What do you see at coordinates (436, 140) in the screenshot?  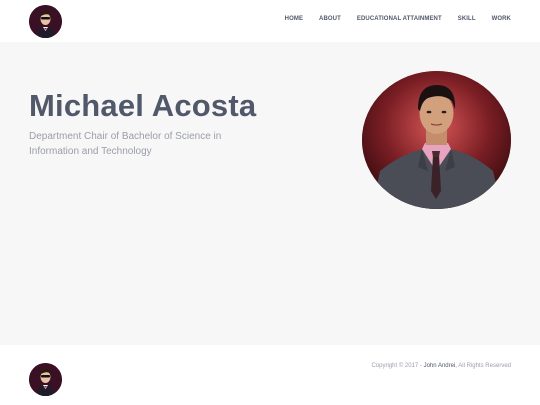 I see `profile-photo` at bounding box center [436, 140].